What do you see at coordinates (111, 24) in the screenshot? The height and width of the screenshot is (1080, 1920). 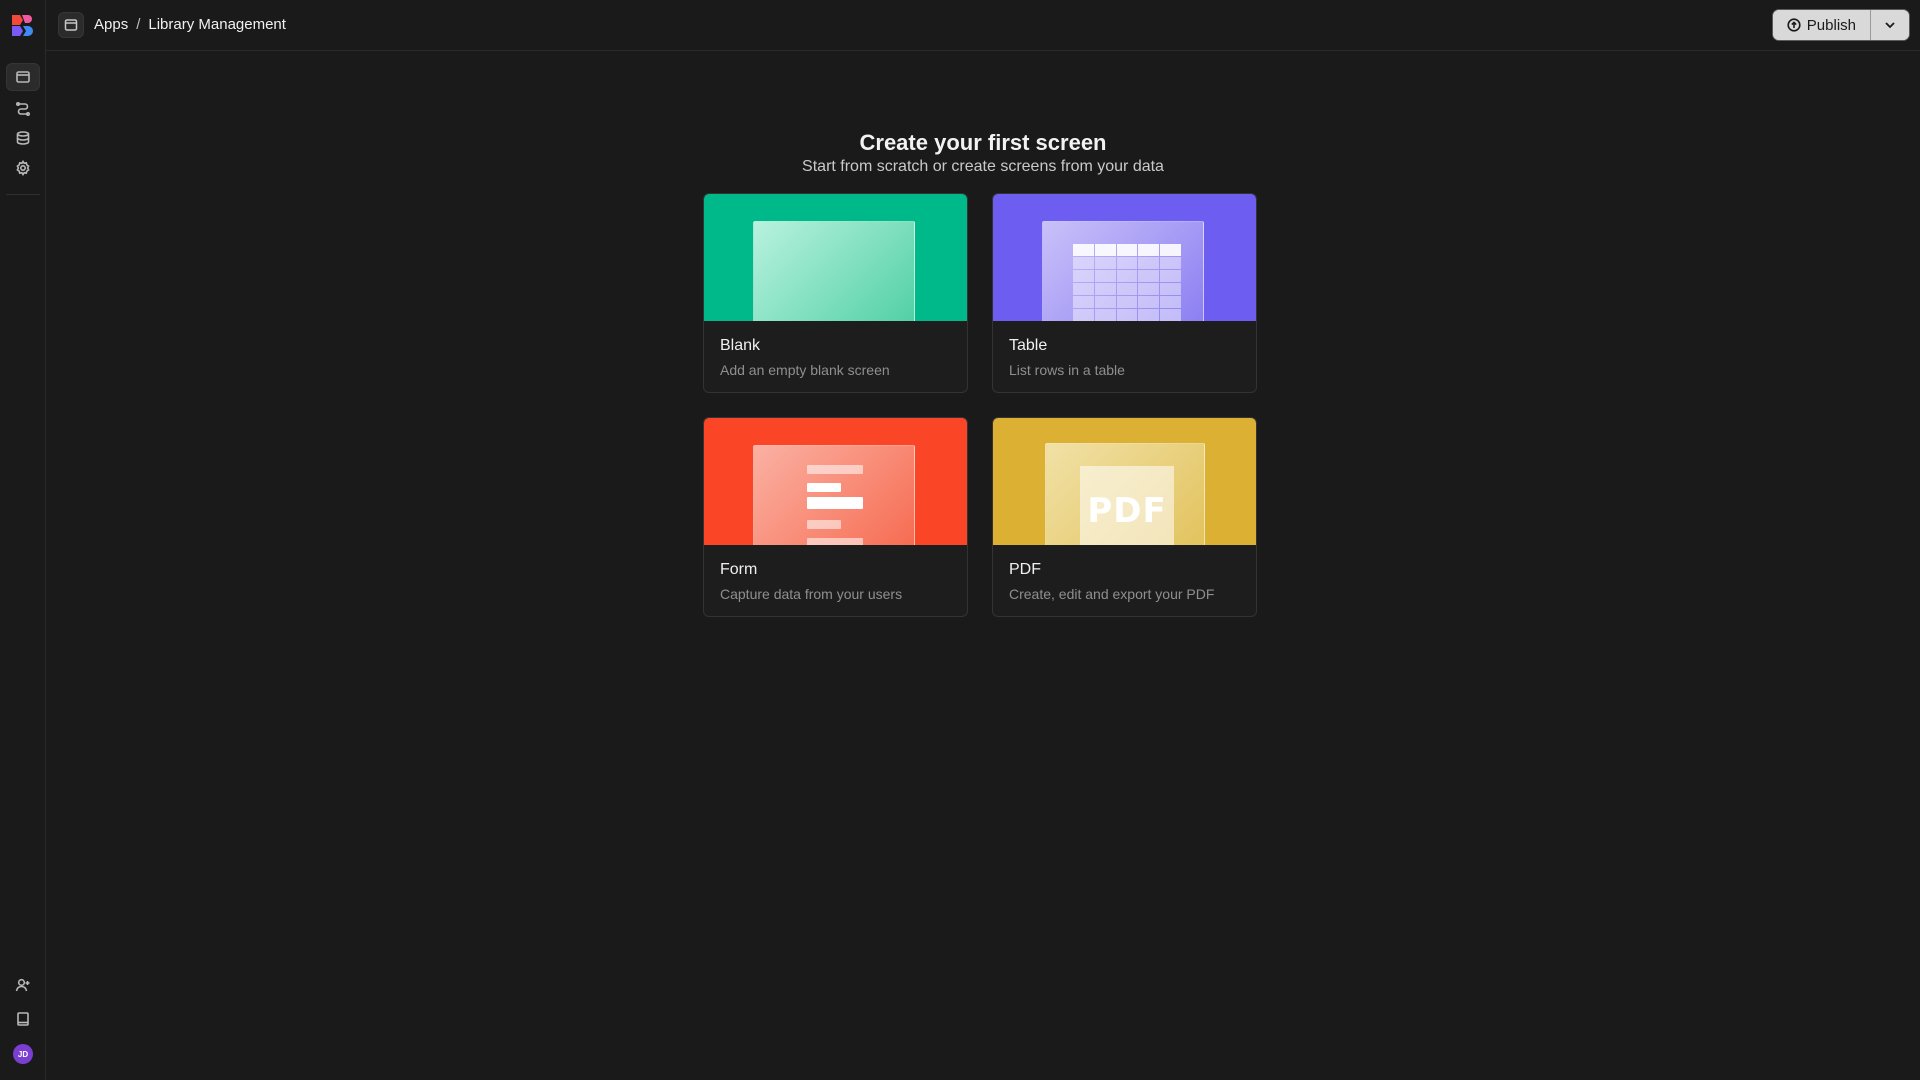 I see `breadcrumb-apps: Apps` at bounding box center [111, 24].